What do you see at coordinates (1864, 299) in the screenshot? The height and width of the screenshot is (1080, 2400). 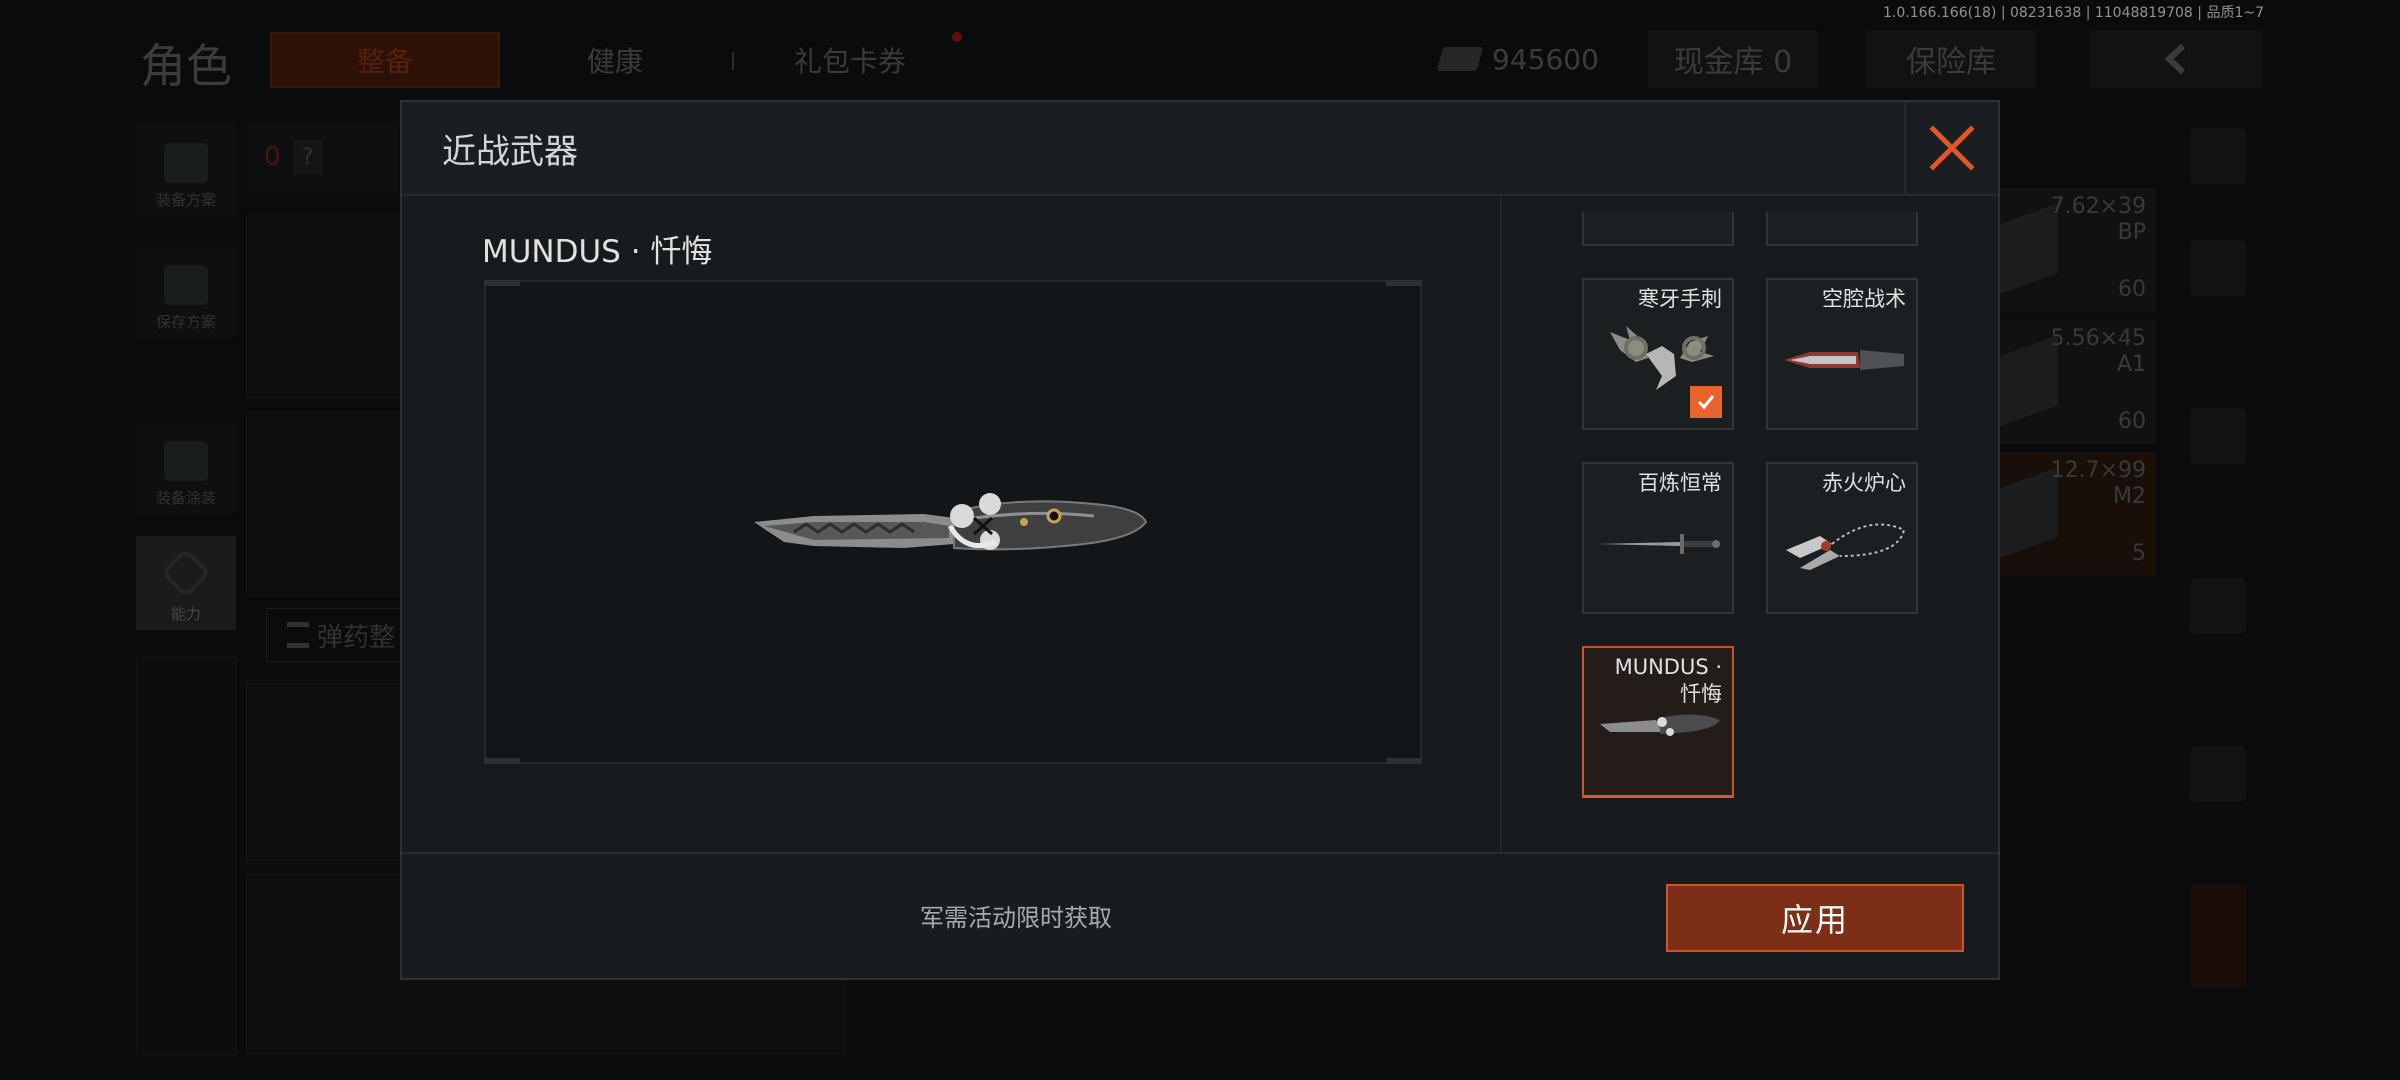 I see `weapon-card-name: 空腔战术` at bounding box center [1864, 299].